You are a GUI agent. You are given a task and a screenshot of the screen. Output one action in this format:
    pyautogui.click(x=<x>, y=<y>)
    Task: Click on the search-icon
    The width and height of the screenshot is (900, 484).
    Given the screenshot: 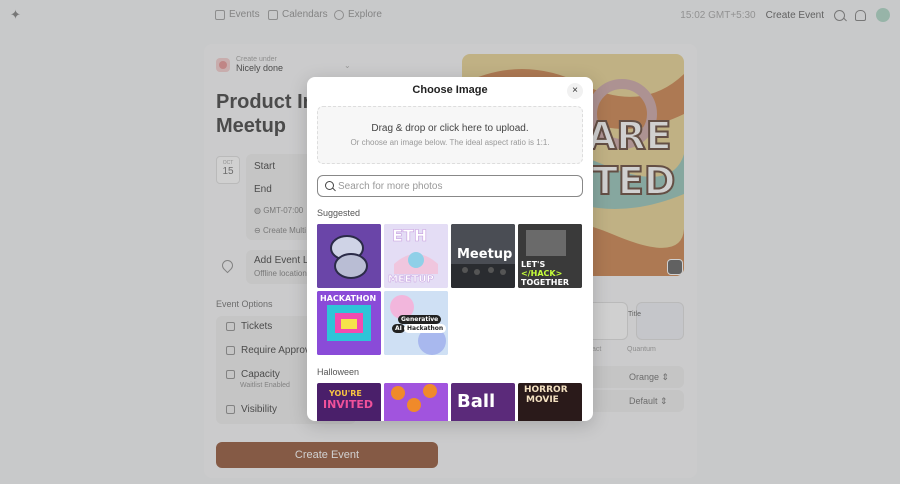 What is the action you would take?
    pyautogui.click(x=329, y=185)
    